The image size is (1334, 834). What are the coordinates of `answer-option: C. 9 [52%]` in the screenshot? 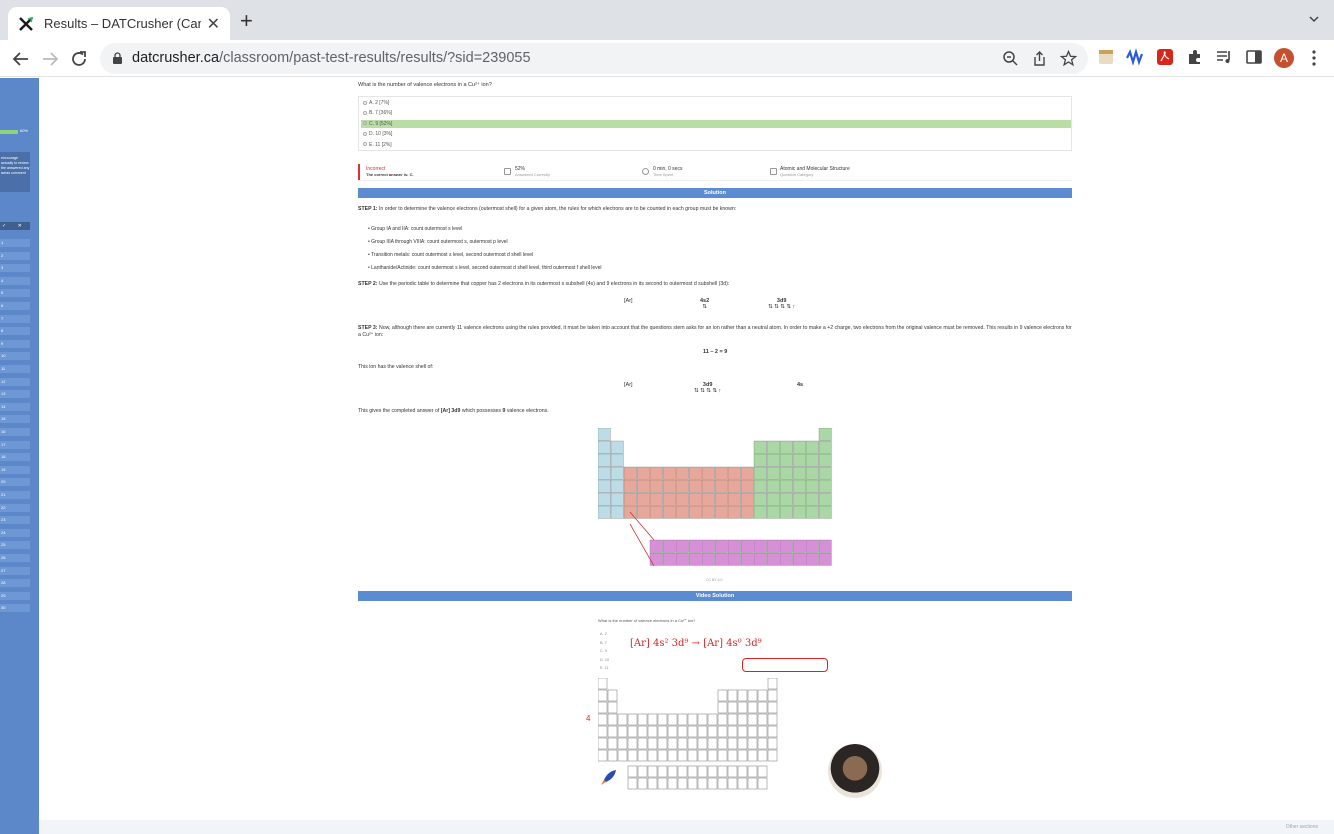 It's located at (716, 123).